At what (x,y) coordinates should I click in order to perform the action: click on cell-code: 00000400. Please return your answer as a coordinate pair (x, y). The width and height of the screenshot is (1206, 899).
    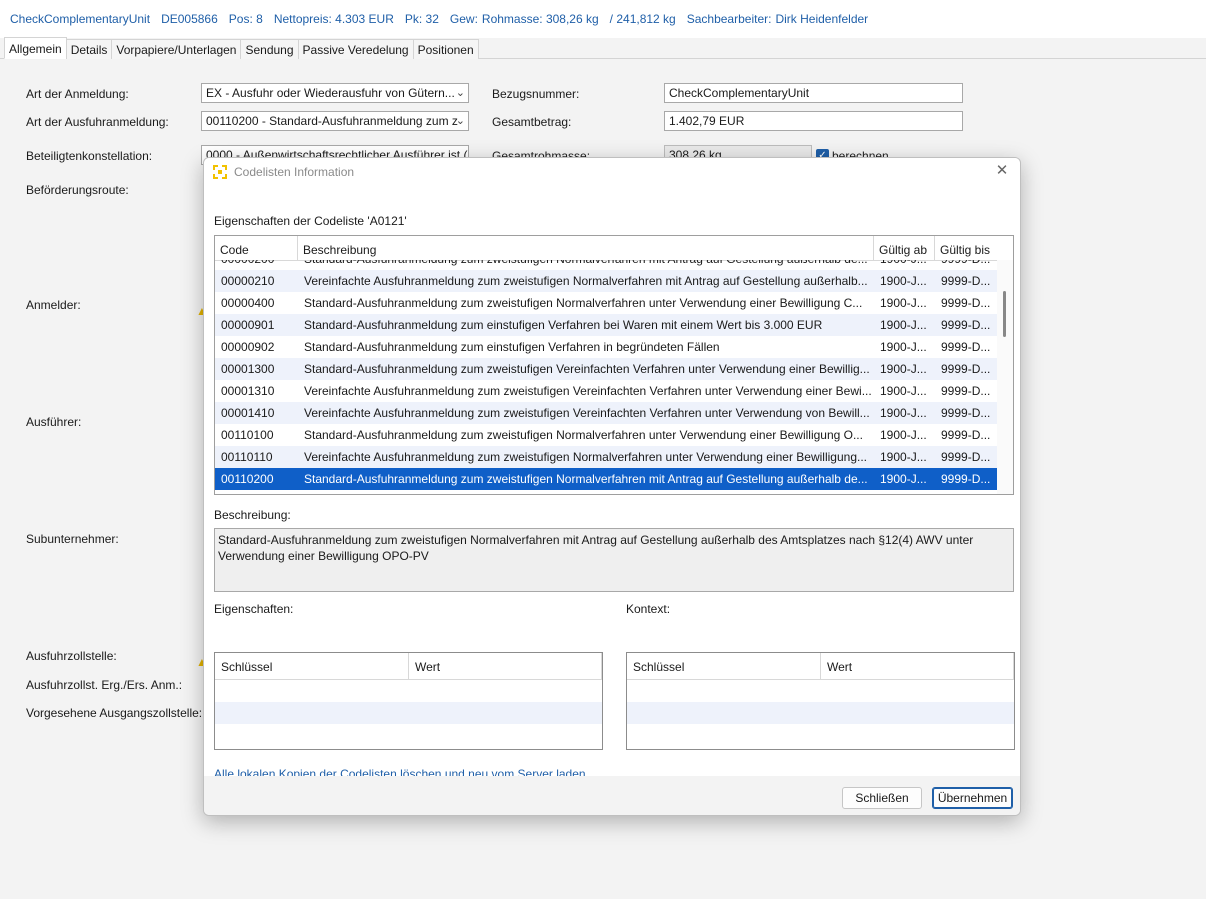
    Looking at the image, I should click on (248, 303).